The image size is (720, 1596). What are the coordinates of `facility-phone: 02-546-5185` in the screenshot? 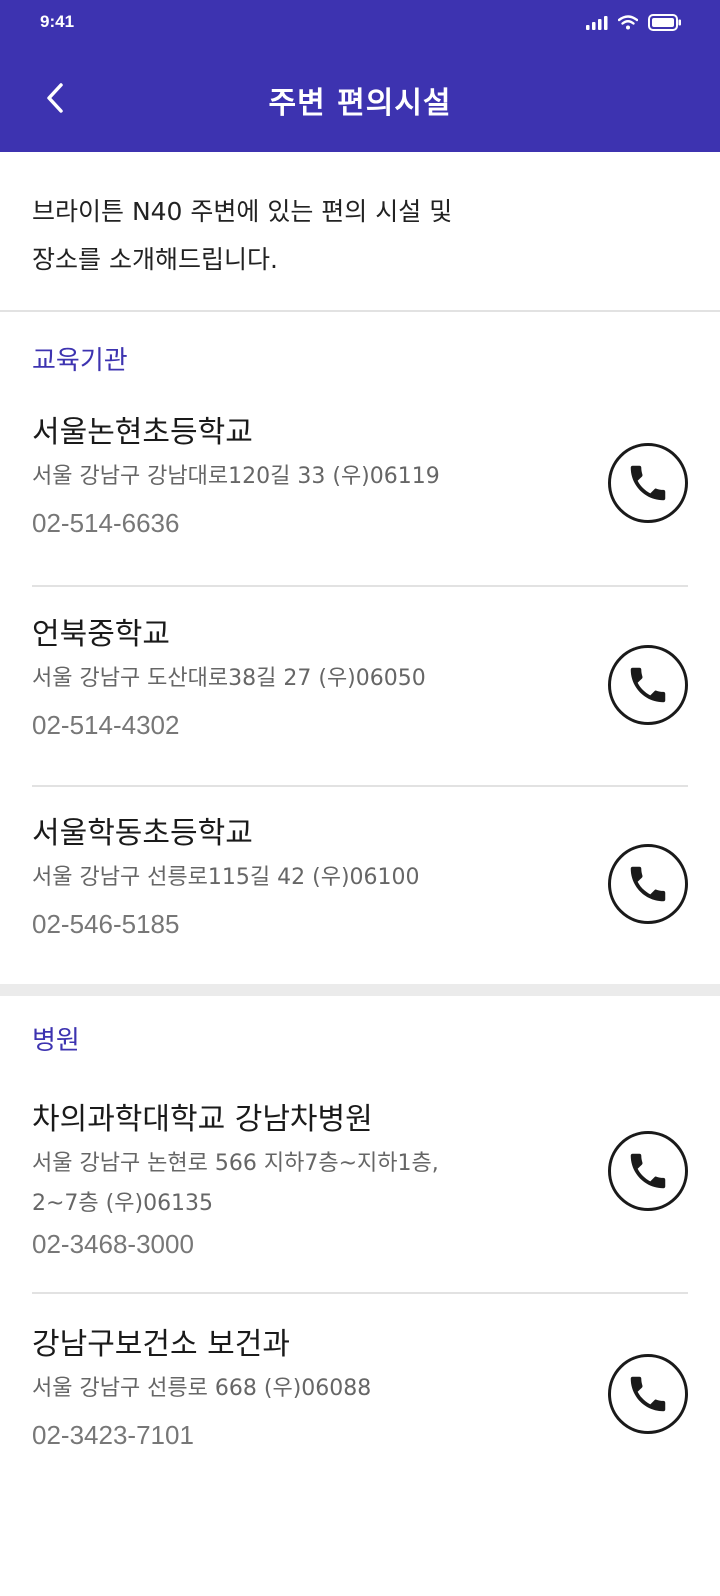 It's located at (106, 924).